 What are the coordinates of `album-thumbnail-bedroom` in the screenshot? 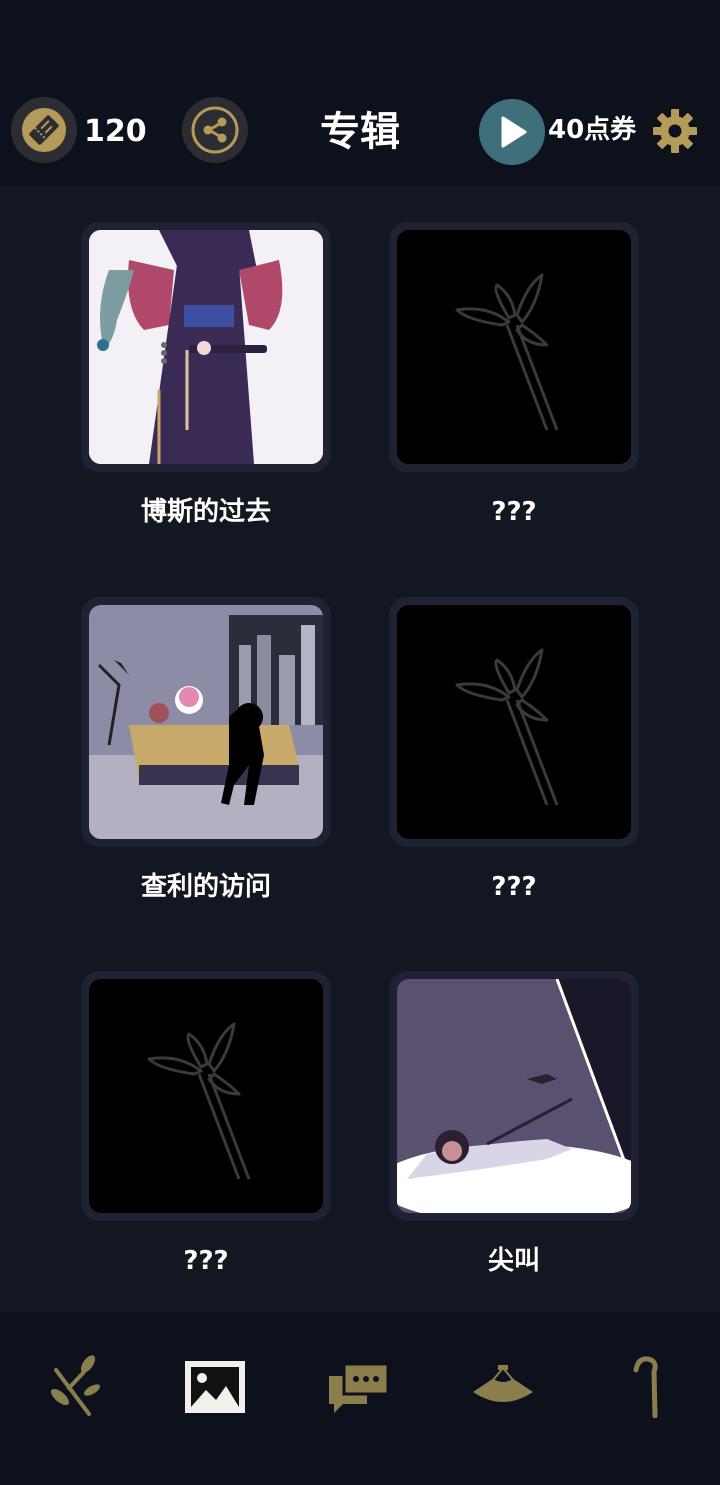 It's located at (206, 722).